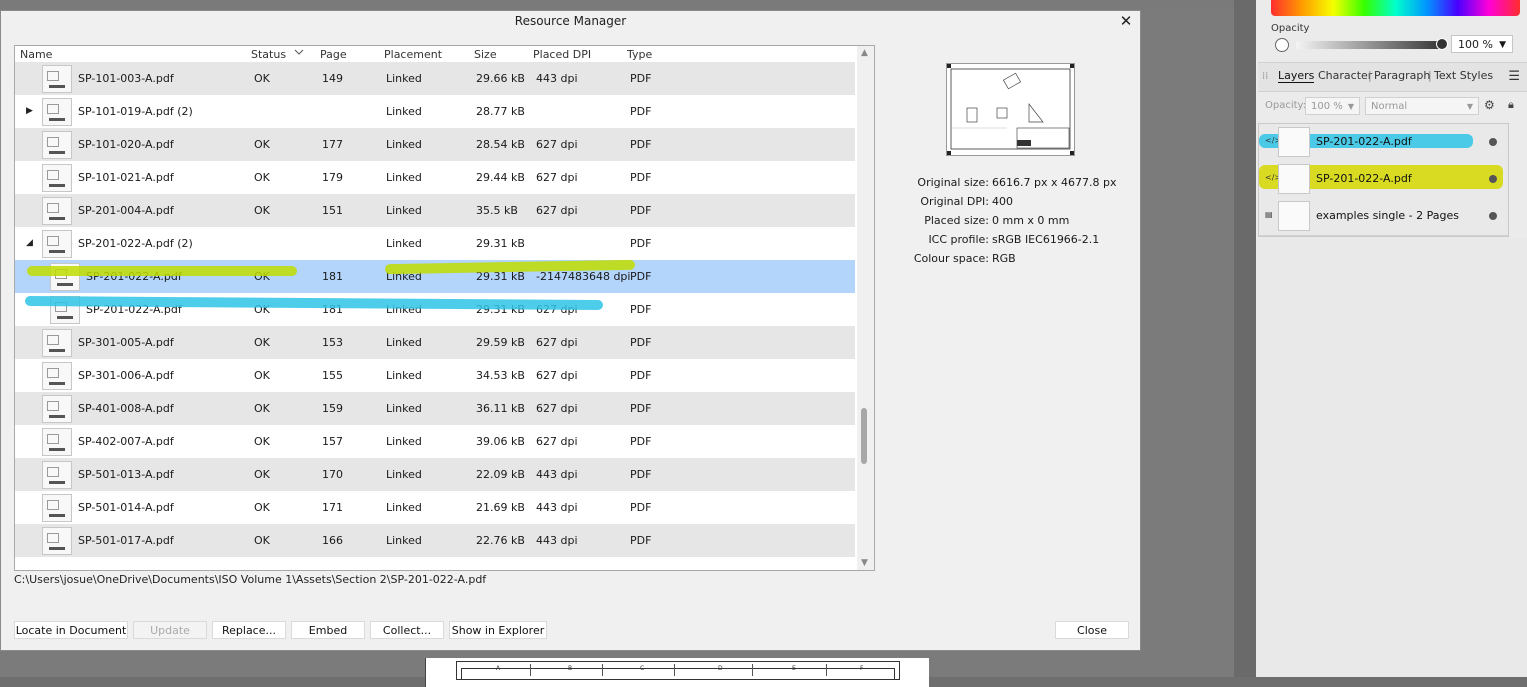  Describe the element at coordinates (328, 630) in the screenshot. I see `embed-button: Embed` at that location.